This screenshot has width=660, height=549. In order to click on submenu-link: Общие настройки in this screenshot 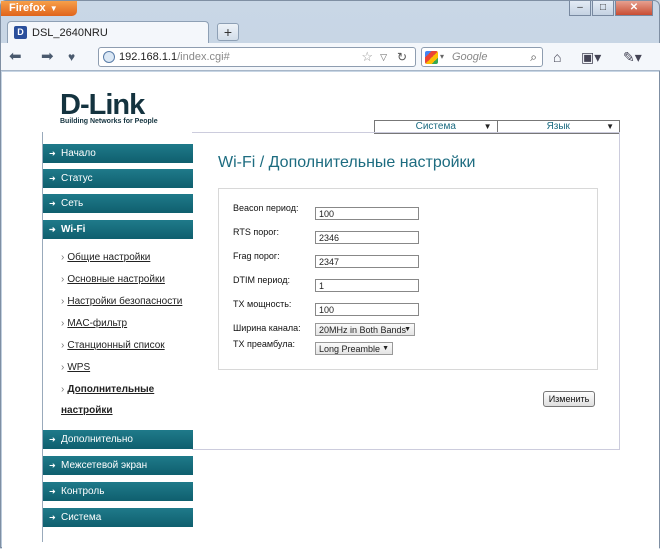, I will do `click(108, 257)`.